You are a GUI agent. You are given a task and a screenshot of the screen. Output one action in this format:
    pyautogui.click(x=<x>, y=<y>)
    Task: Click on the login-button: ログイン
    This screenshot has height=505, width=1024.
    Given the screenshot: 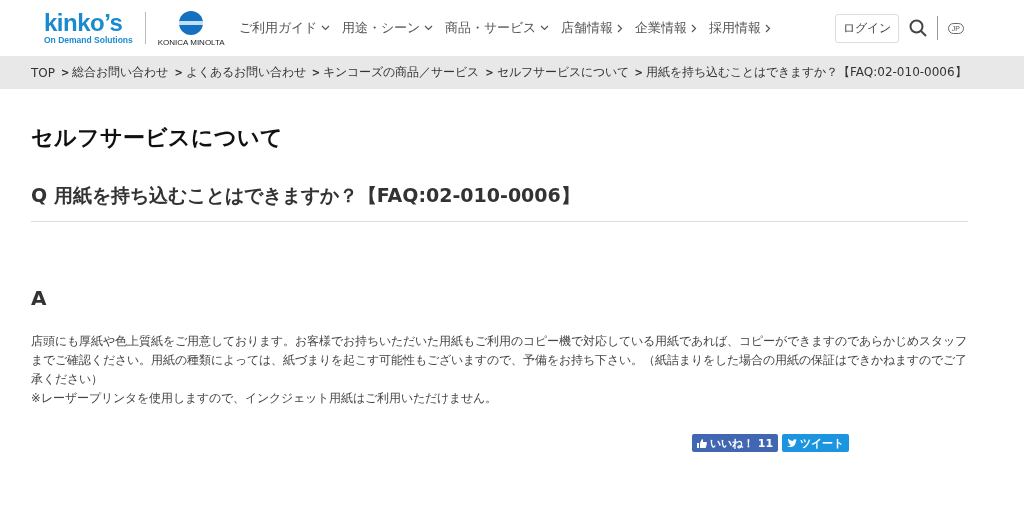 What is the action you would take?
    pyautogui.click(x=866, y=28)
    